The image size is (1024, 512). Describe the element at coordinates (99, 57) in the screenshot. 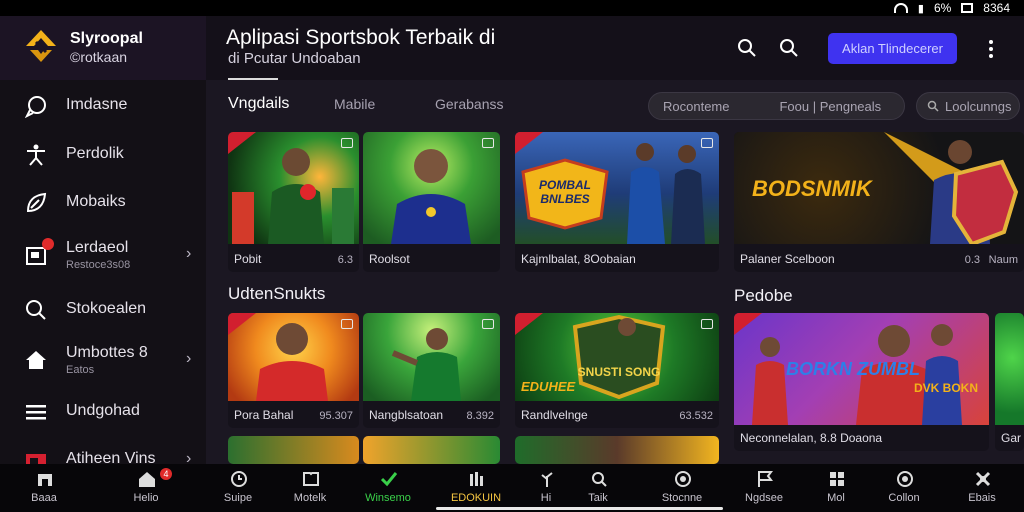

I see `brand-subtitle: ©rotkaan` at that location.